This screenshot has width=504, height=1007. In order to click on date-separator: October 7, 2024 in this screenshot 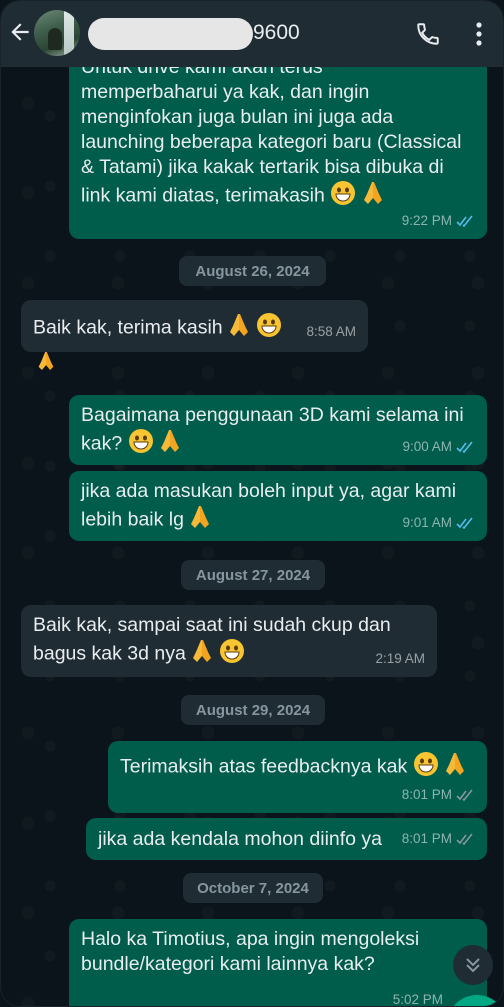, I will do `click(253, 888)`.